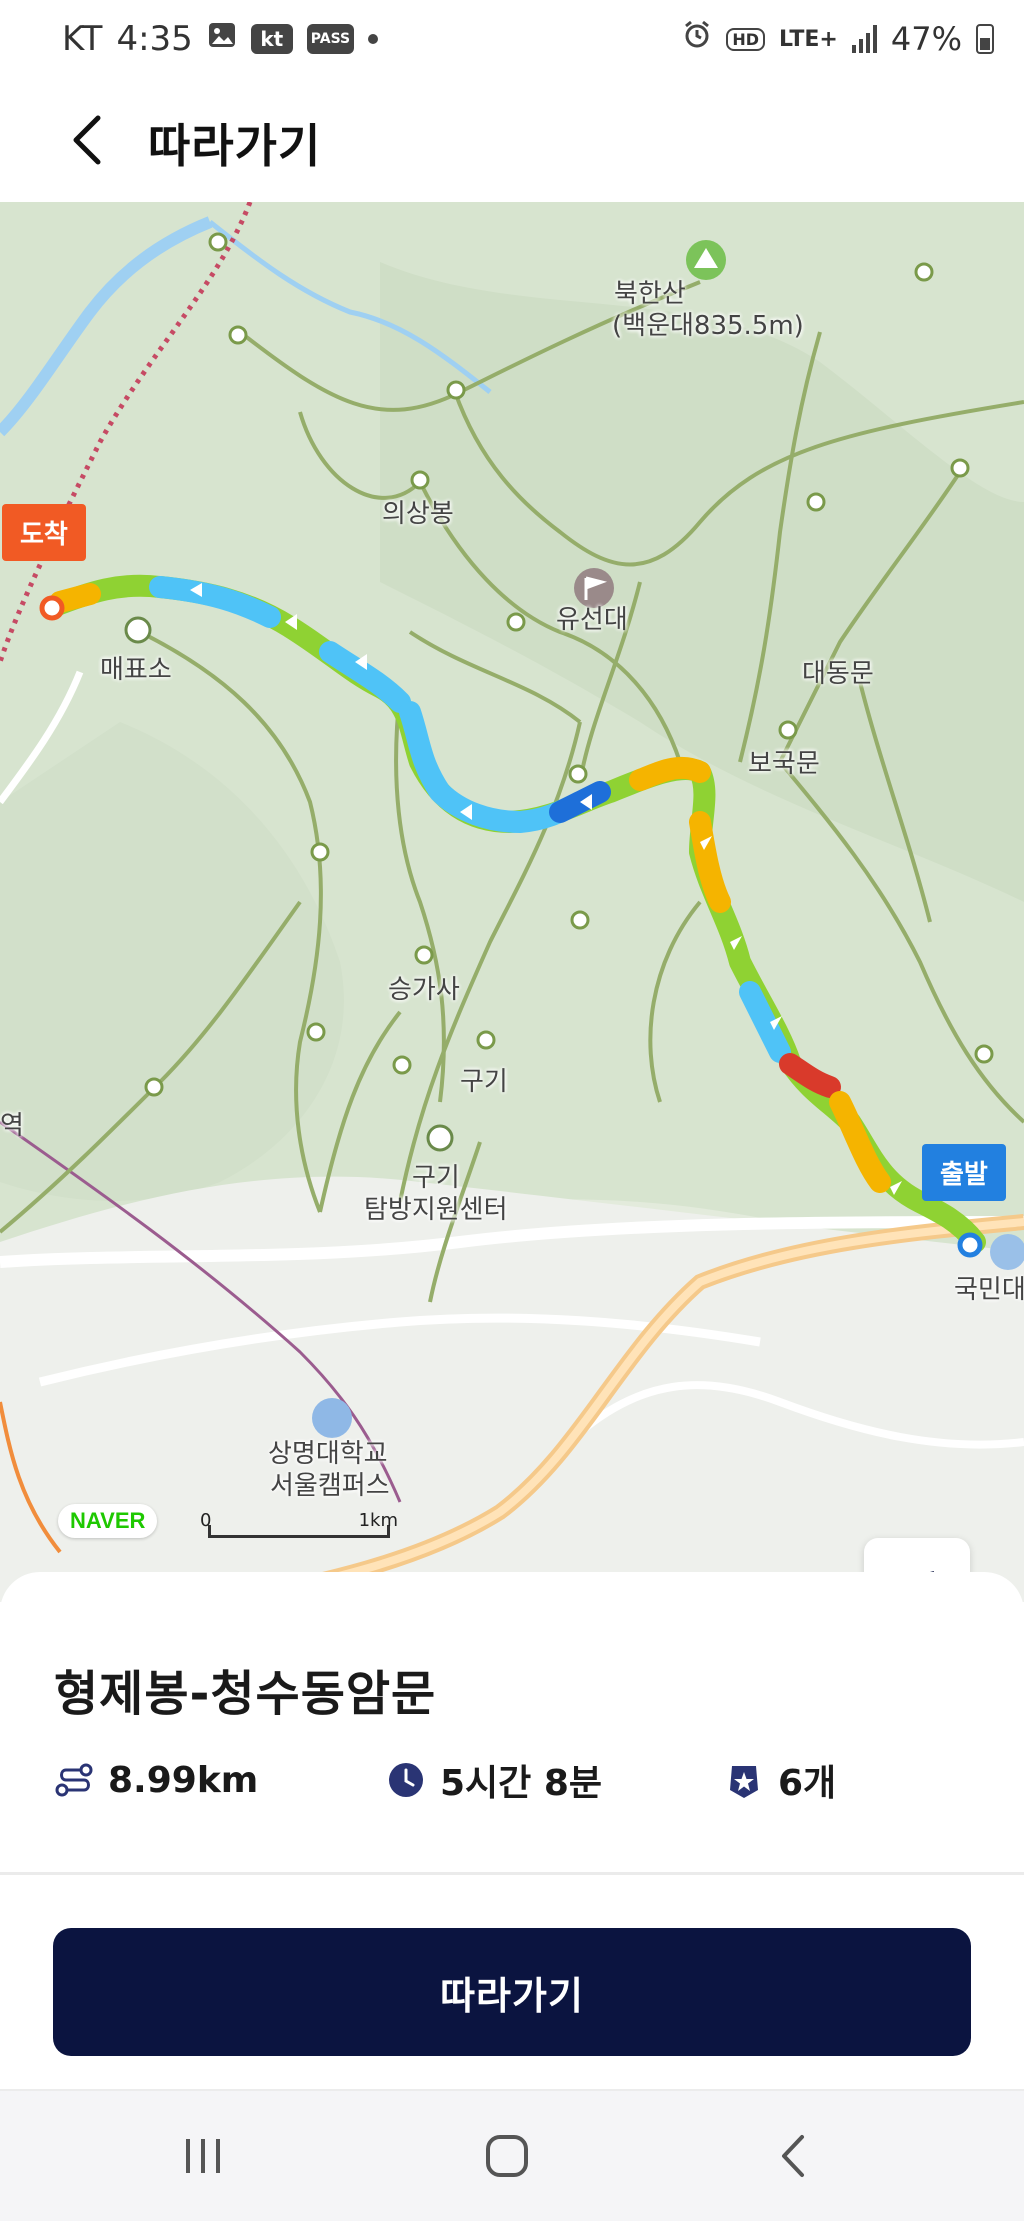 This screenshot has height=2221, width=1024. I want to click on map-label-station: 역, so click(12, 1126).